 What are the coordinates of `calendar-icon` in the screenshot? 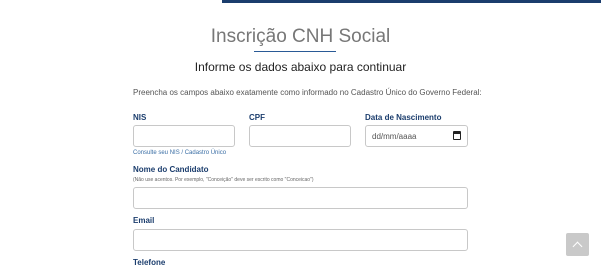 It's located at (457, 135).